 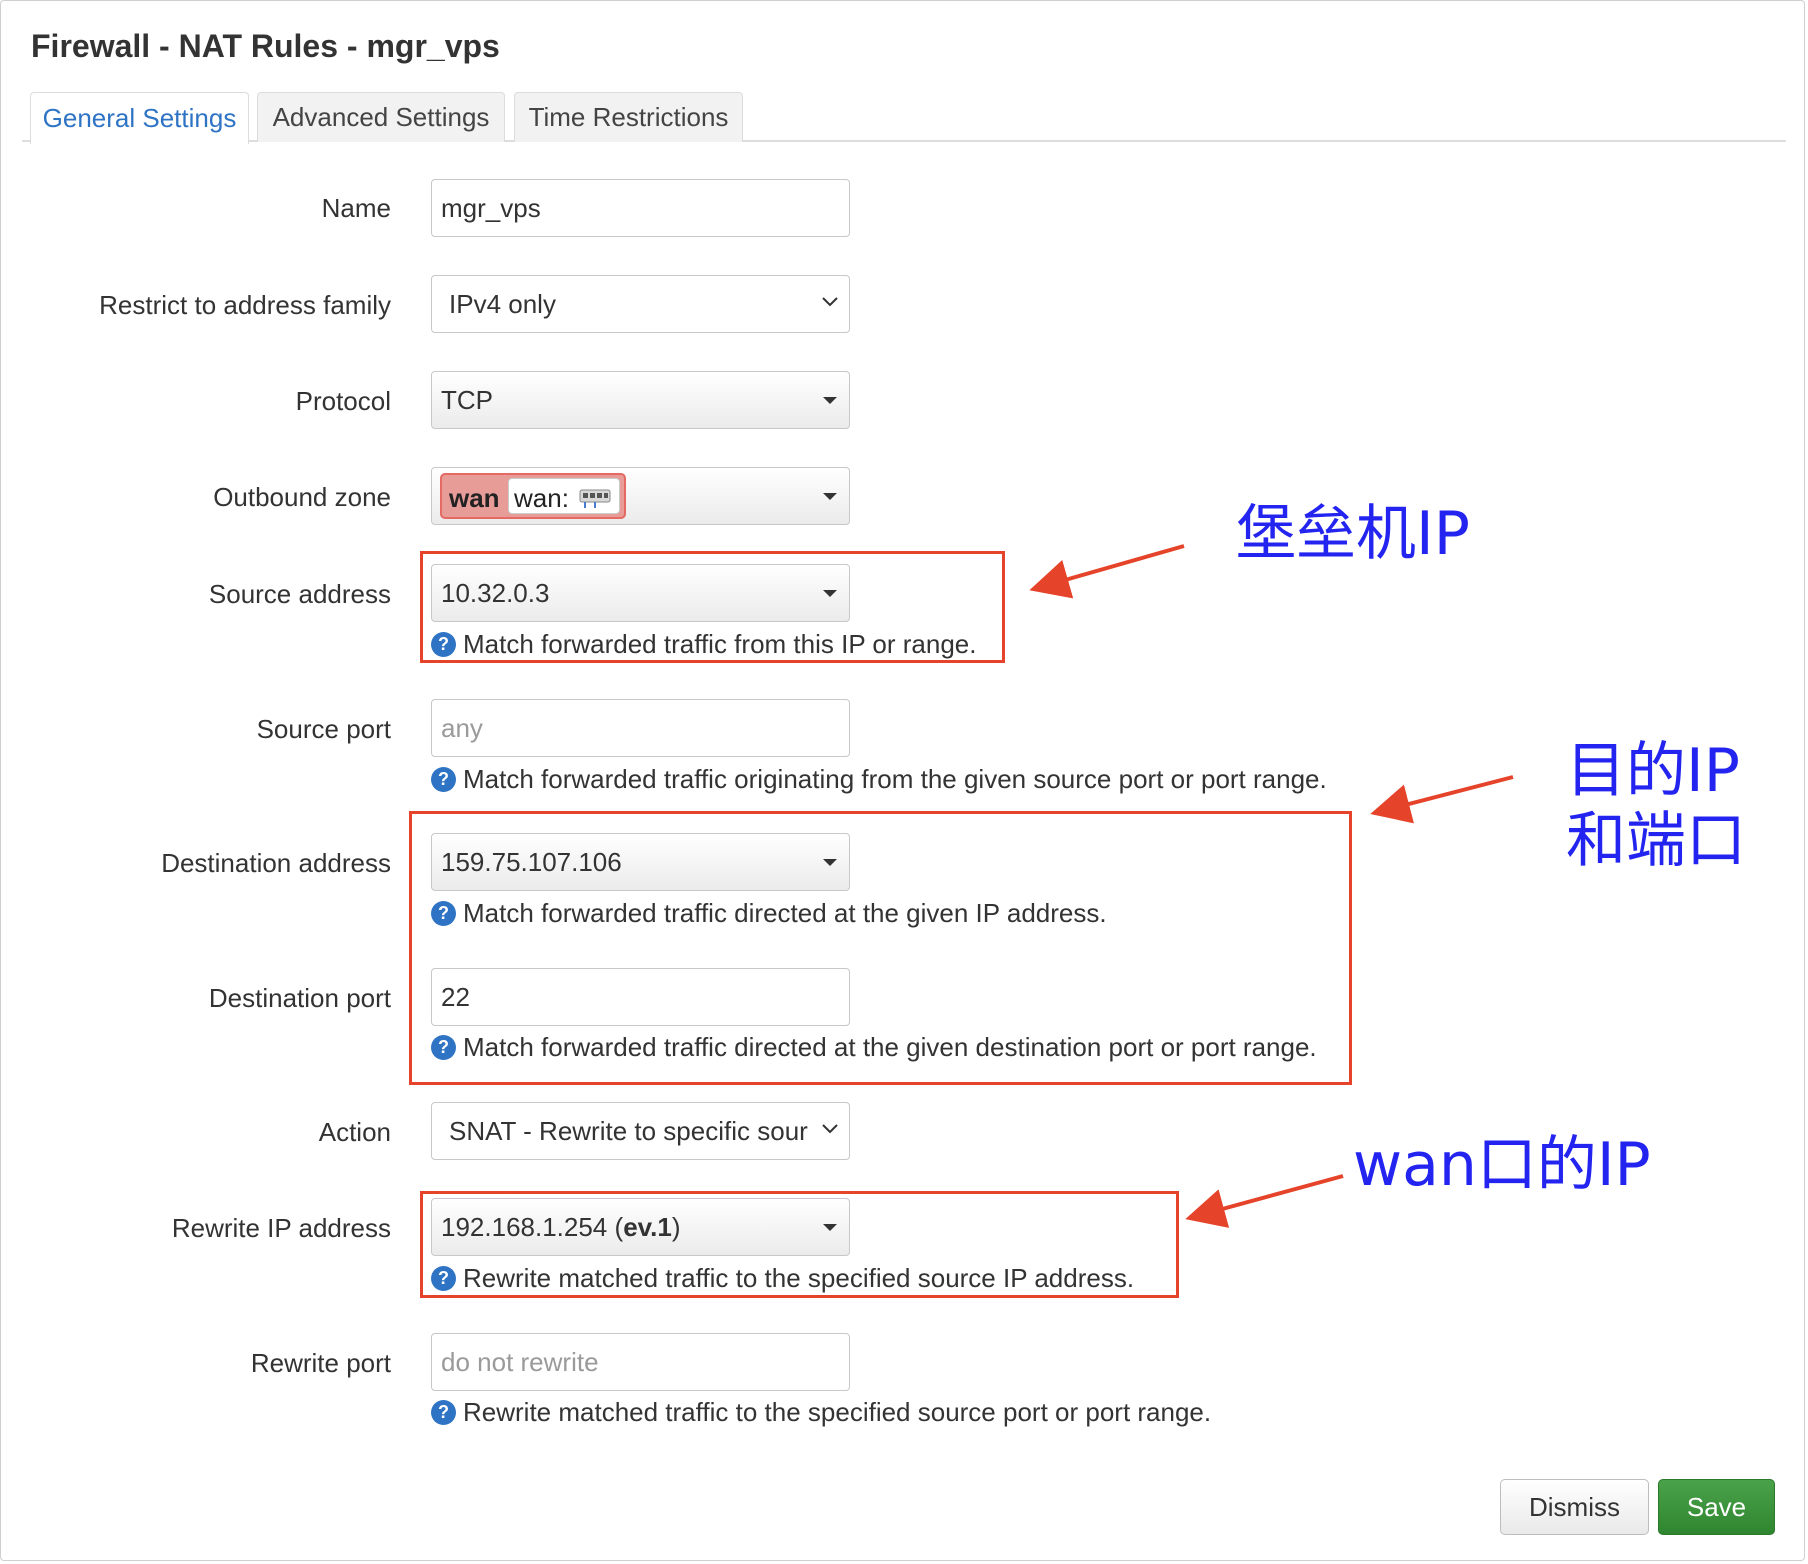 What do you see at coordinates (1107, 571) in the screenshot?
I see `arrow-to-source` at bounding box center [1107, 571].